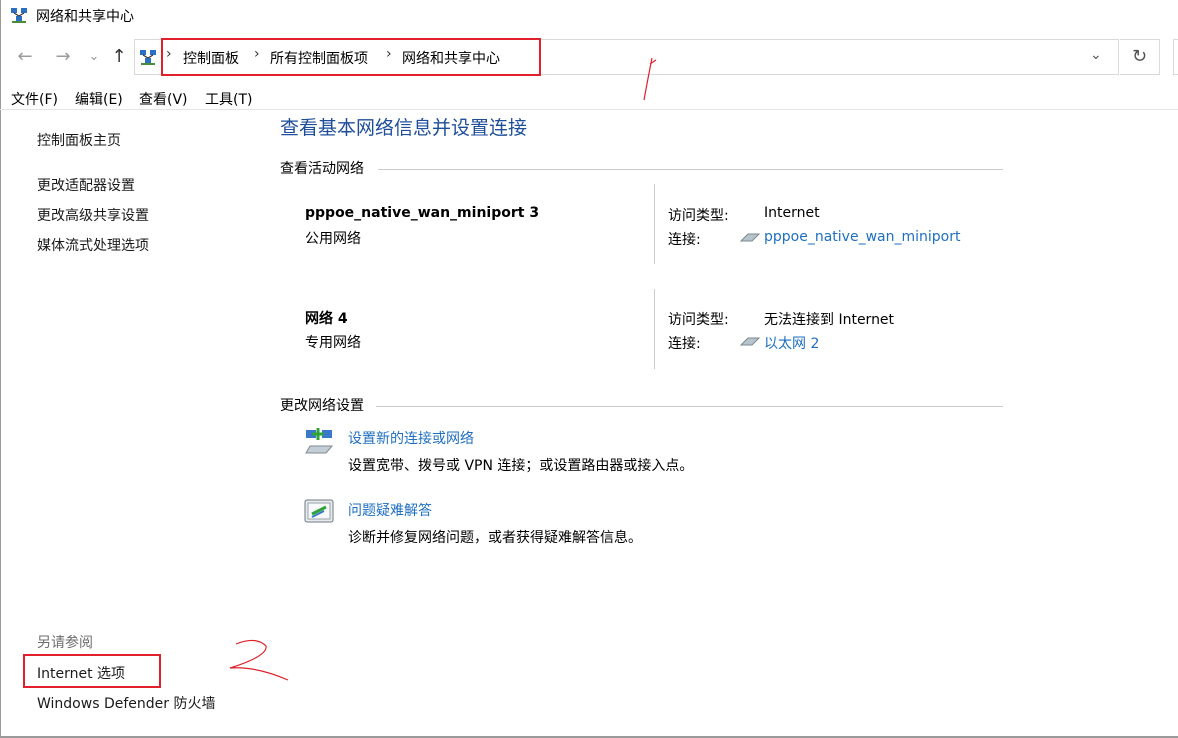 The image size is (1178, 738). I want to click on network-type: 专用网络, so click(333, 342).